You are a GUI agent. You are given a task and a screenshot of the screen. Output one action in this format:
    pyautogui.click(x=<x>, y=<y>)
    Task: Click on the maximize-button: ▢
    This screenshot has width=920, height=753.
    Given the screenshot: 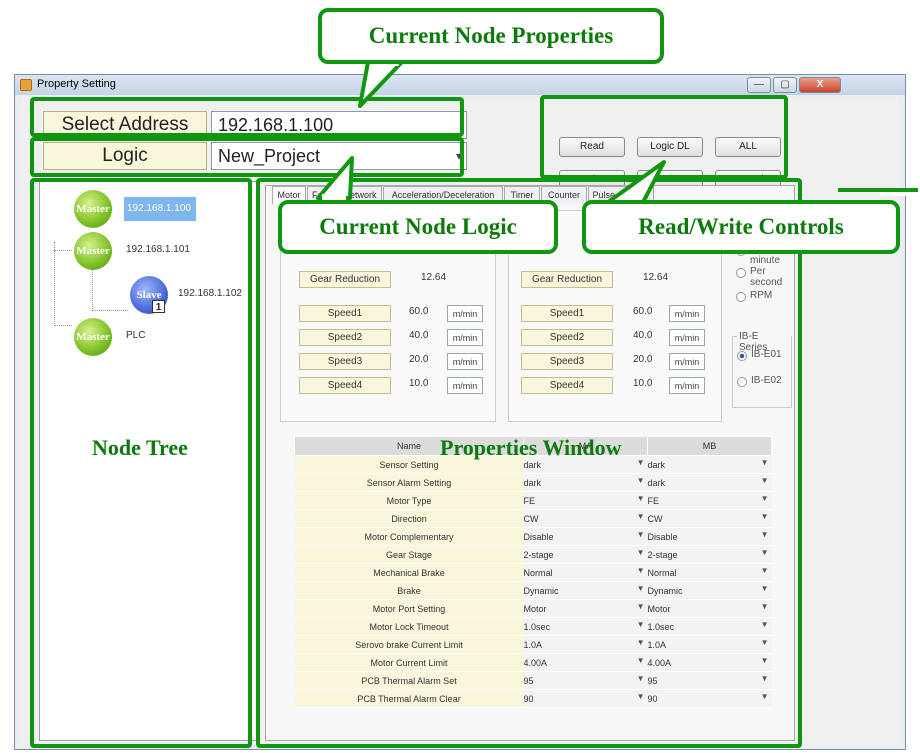 What is the action you would take?
    pyautogui.click(x=785, y=85)
    